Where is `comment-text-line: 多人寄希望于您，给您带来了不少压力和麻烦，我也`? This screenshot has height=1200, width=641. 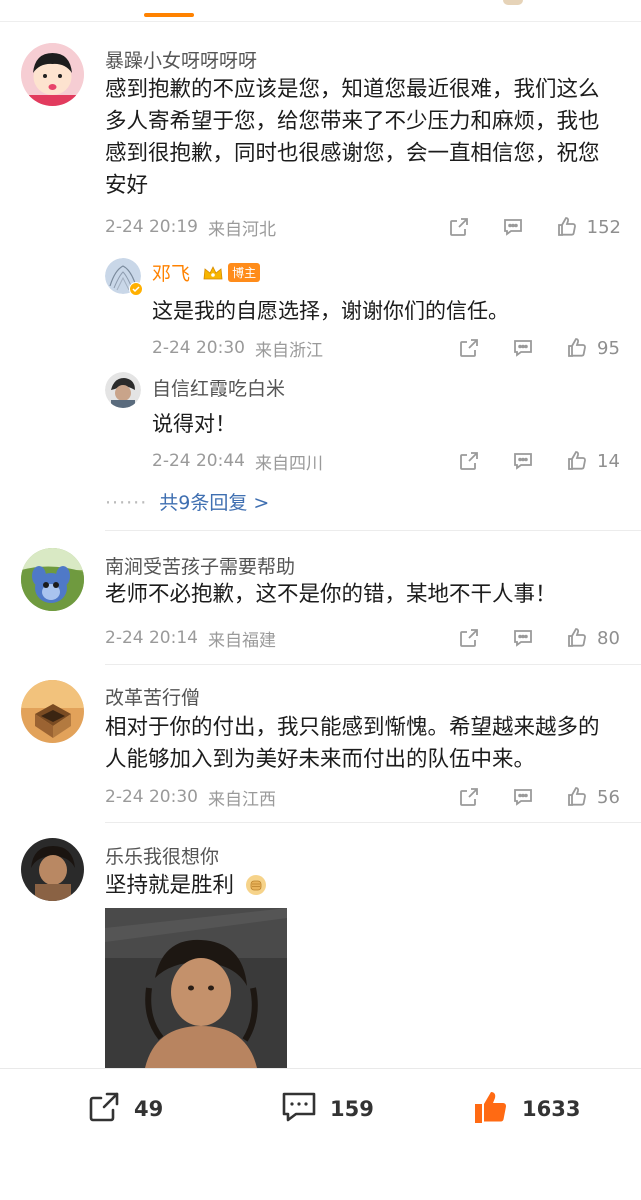
comment-text-line: 多人寄希望于您，给您带来了不少压力和麻烦，我也 is located at coordinates (352, 121).